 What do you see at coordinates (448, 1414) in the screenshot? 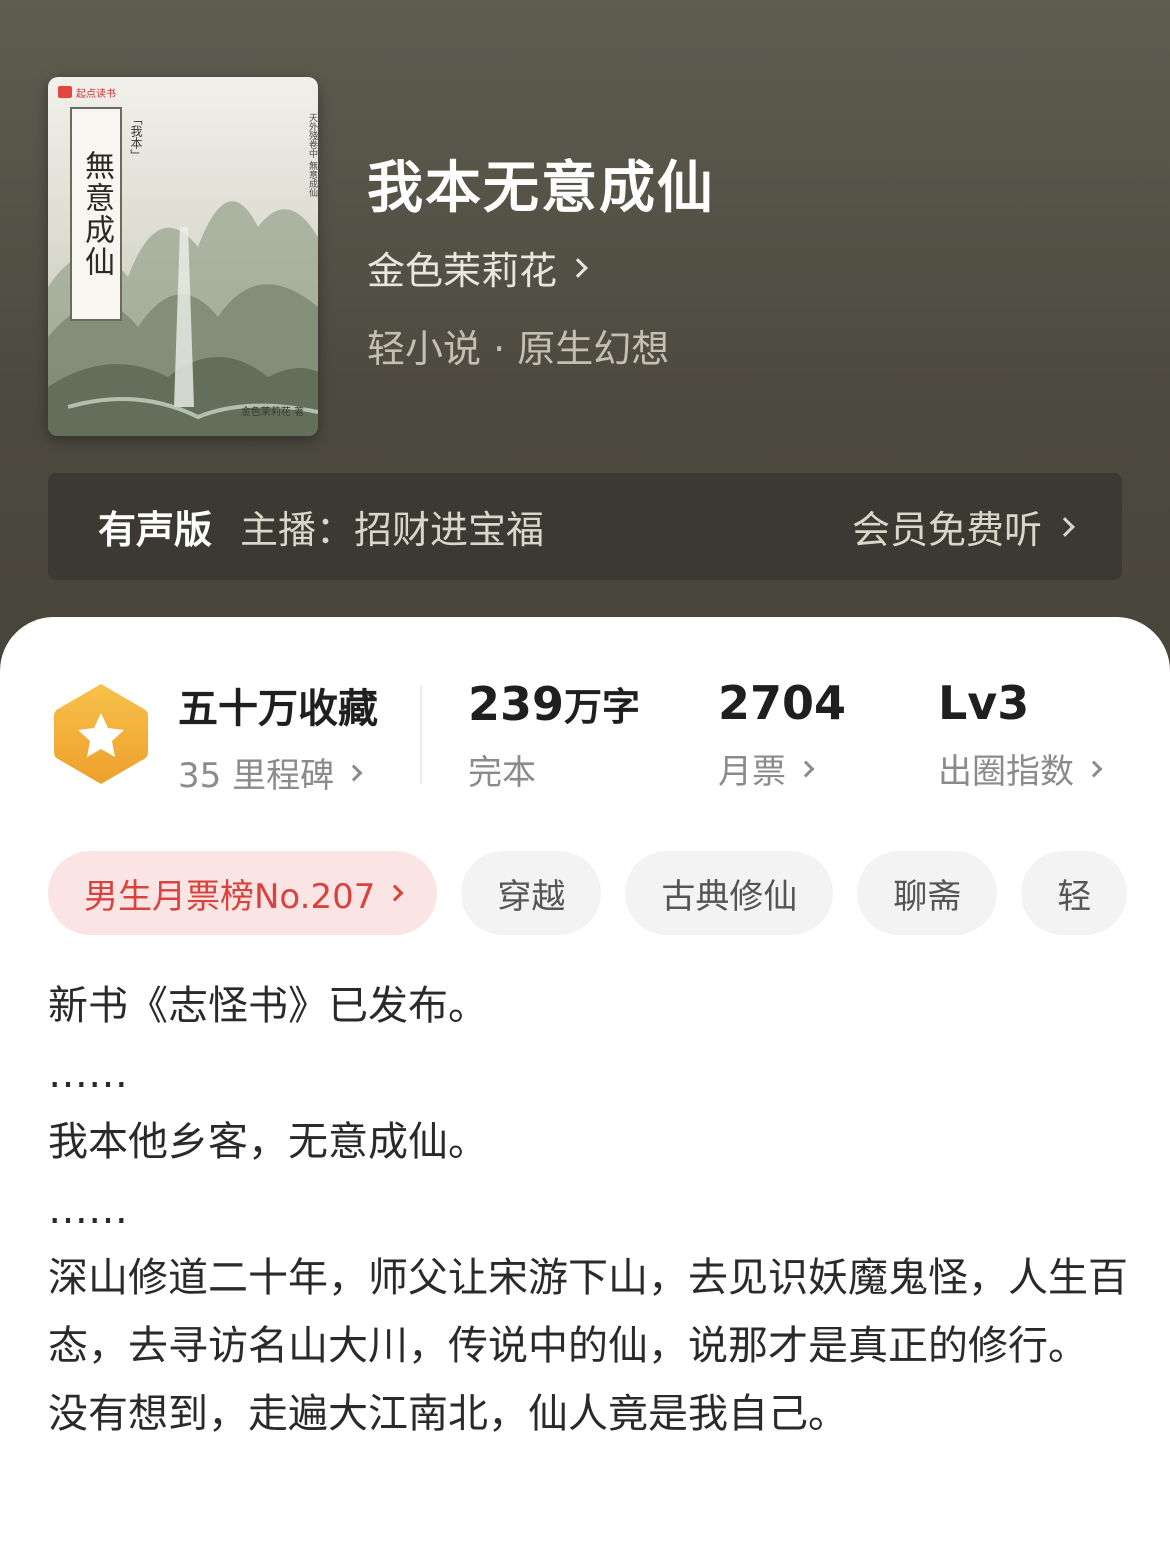
I see `description-line: 没有想到，走遍大江南北，仙人竟是我自己。` at bounding box center [448, 1414].